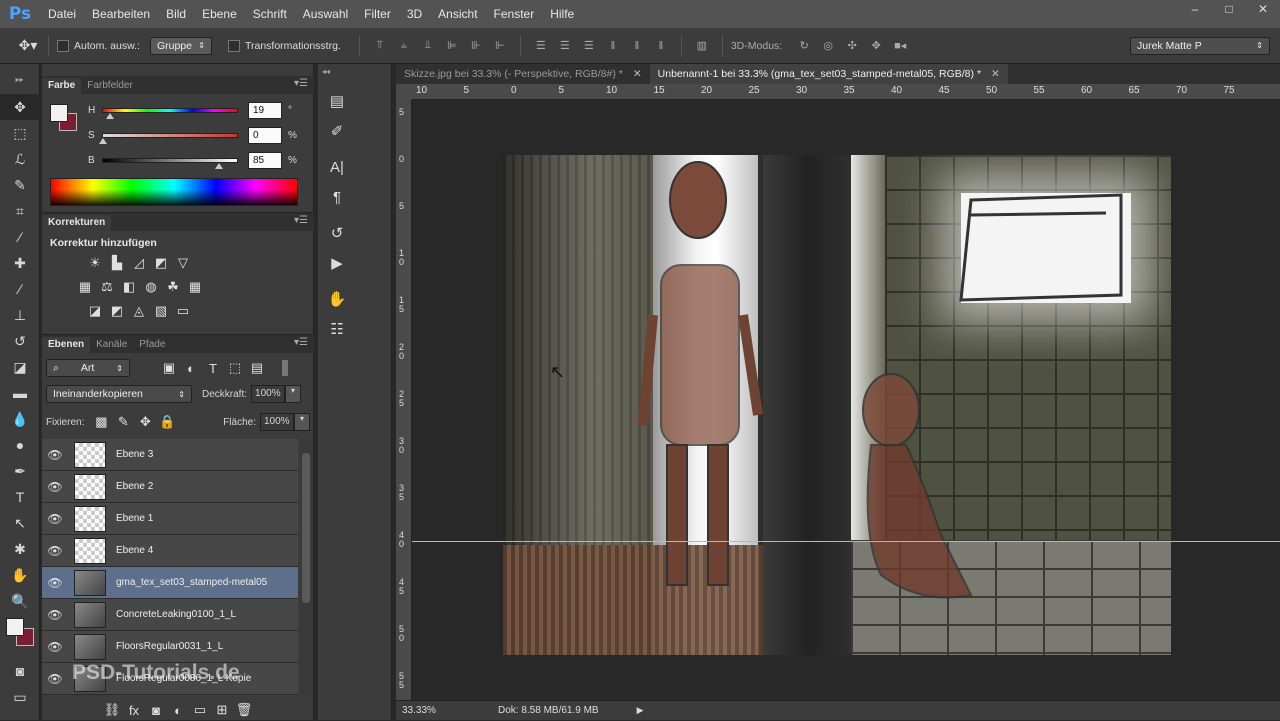  Describe the element at coordinates (170, 647) in the screenshot. I see `layer-row: 👁 FloorsRegular0031_1_L` at that location.